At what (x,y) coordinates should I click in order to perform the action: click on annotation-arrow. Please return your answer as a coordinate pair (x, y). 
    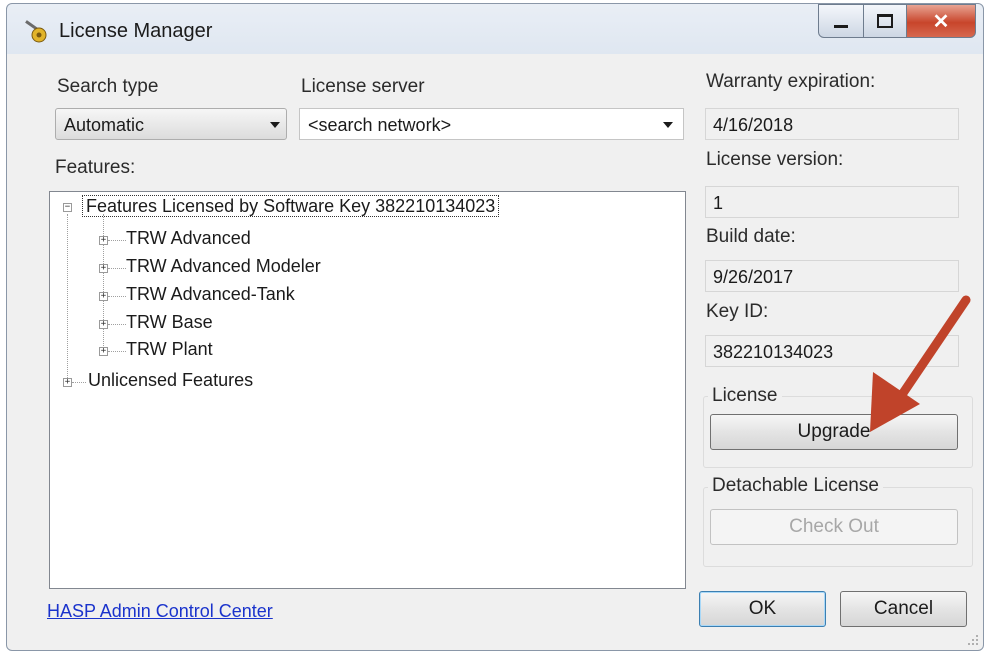
    Looking at the image, I should click on (920, 363).